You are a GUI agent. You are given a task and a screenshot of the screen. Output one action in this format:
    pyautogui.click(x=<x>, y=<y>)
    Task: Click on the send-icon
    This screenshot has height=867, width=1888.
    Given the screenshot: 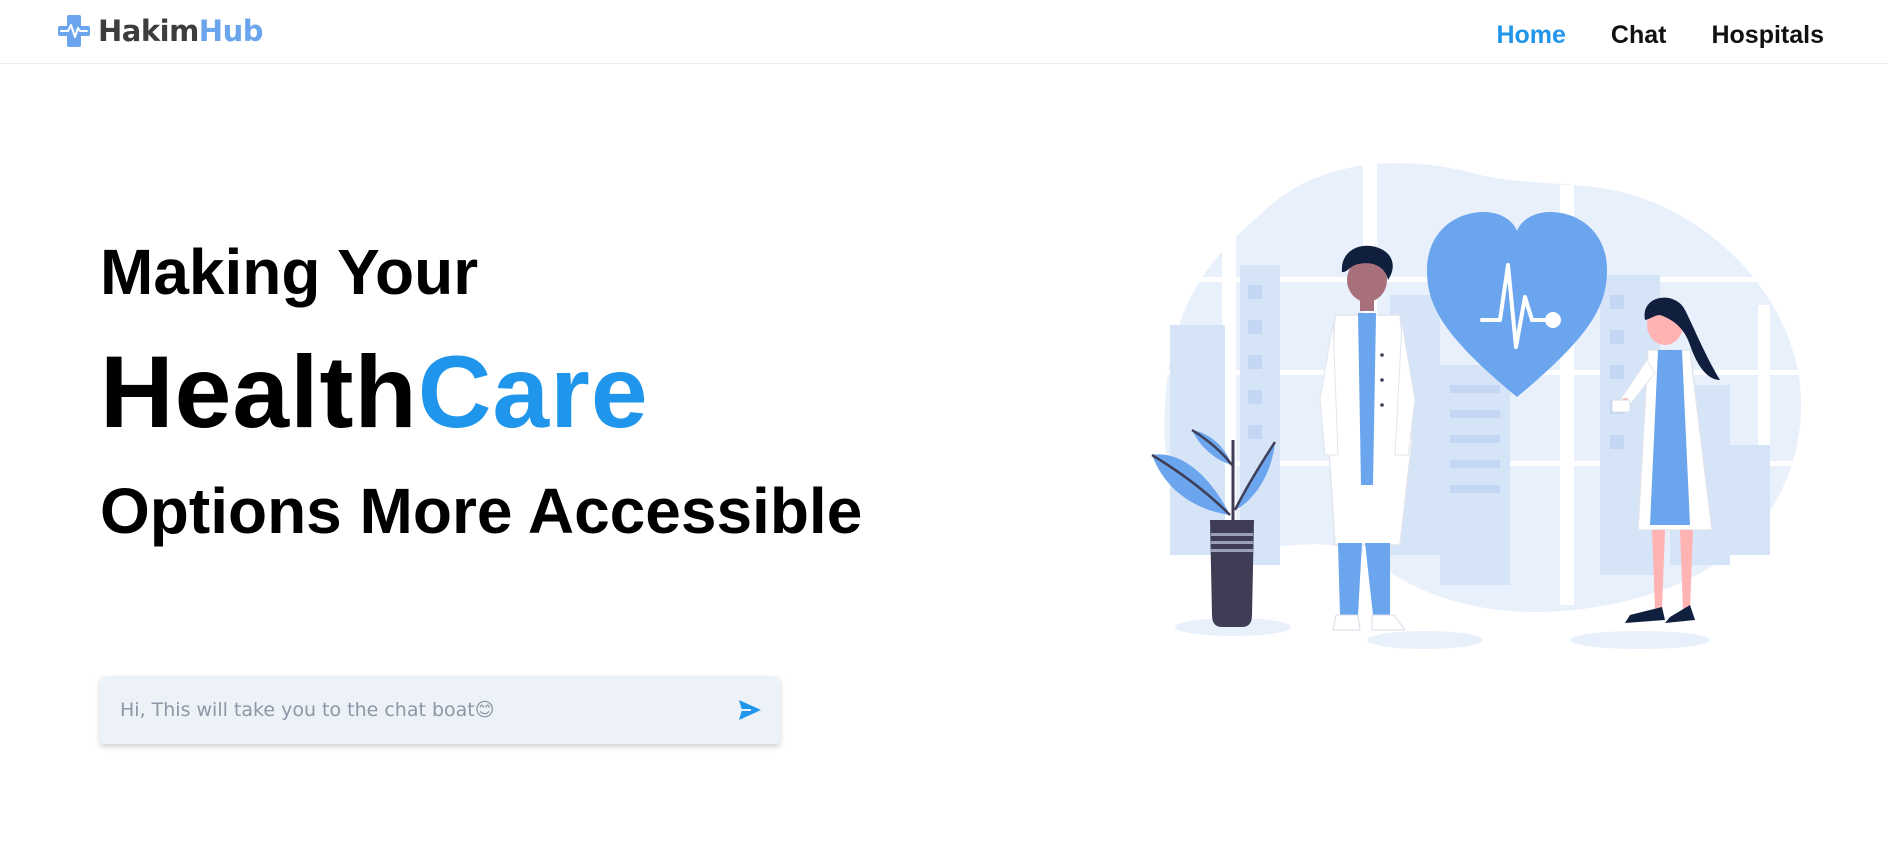 What is the action you would take?
    pyautogui.click(x=750, y=710)
    